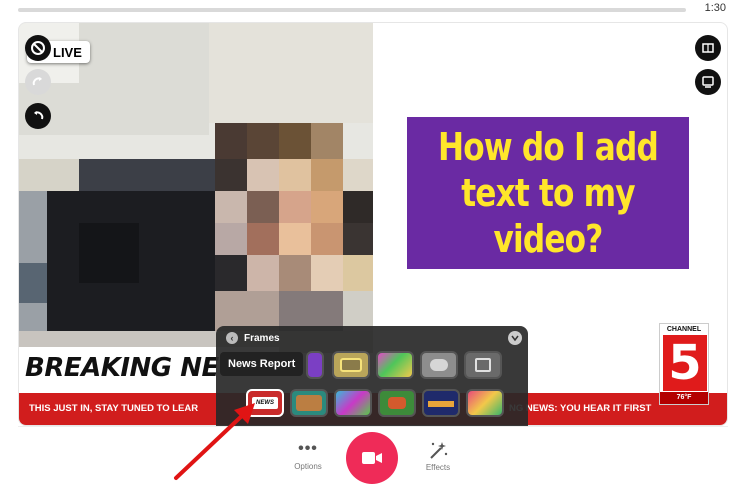 The image size is (734, 495). What do you see at coordinates (114, 408) in the screenshot?
I see `ticker-text-left: THIS JUST IN, STAY TUNED TO LEAR` at bounding box center [114, 408].